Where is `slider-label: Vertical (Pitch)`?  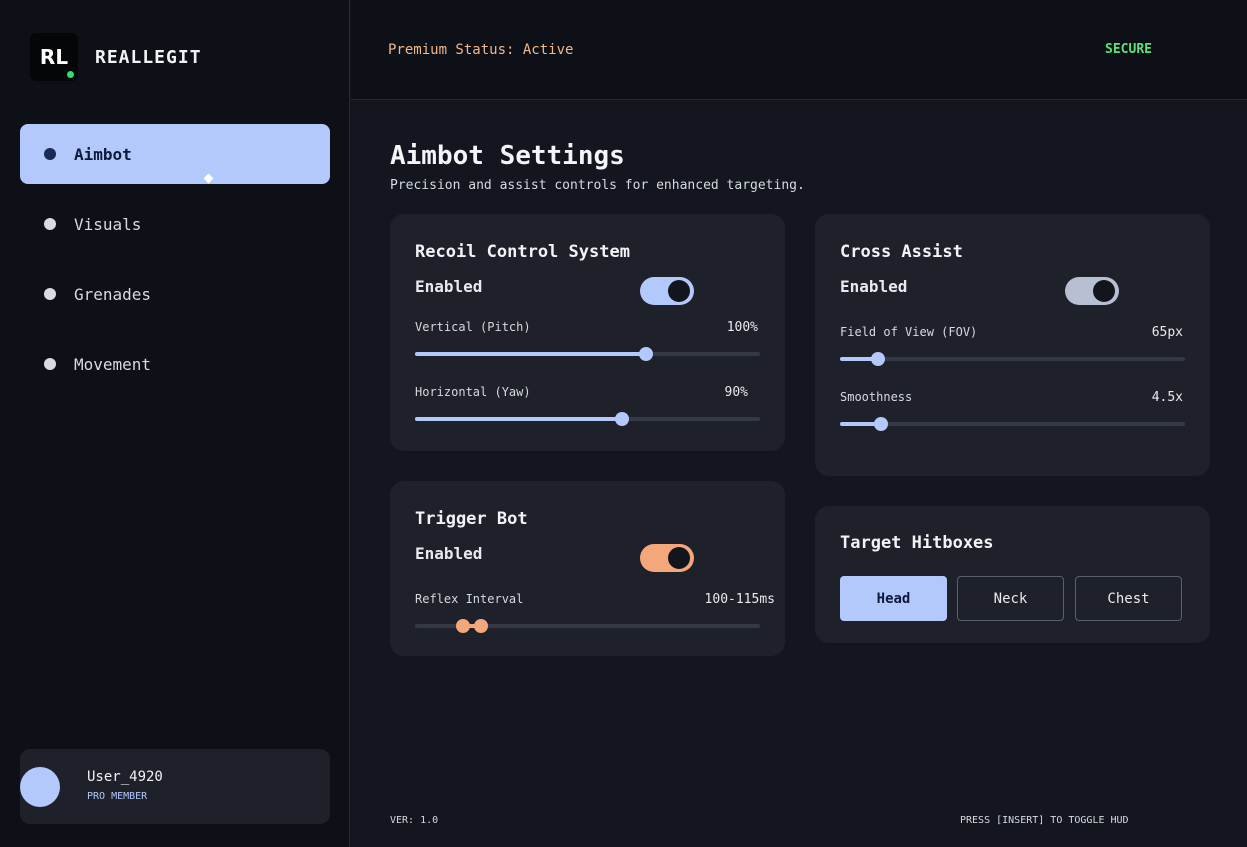
slider-label: Vertical (Pitch) is located at coordinates (473, 327).